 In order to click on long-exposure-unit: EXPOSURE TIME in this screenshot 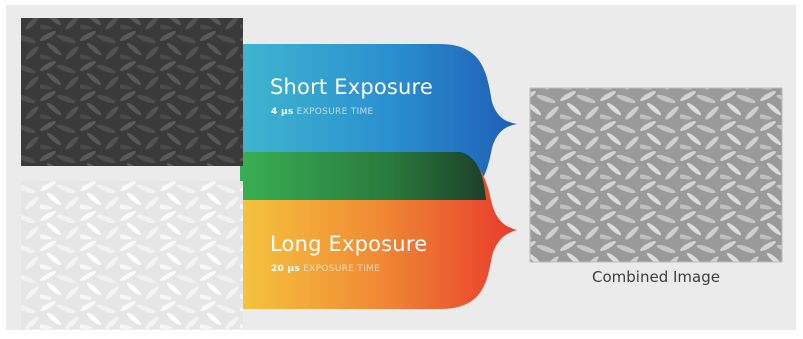, I will do `click(342, 269)`.